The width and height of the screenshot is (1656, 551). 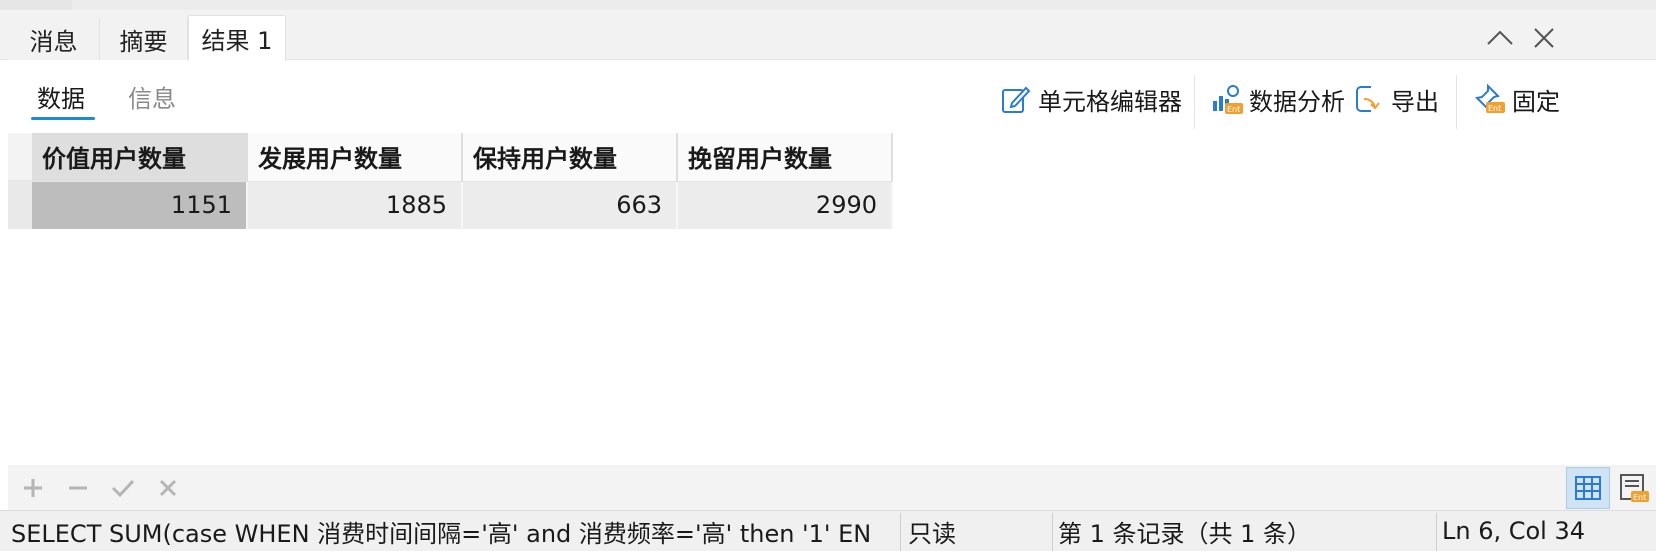 What do you see at coordinates (828, 30) in the screenshot?
I see `result-tab-bar: 消息 摘要 结果 1` at bounding box center [828, 30].